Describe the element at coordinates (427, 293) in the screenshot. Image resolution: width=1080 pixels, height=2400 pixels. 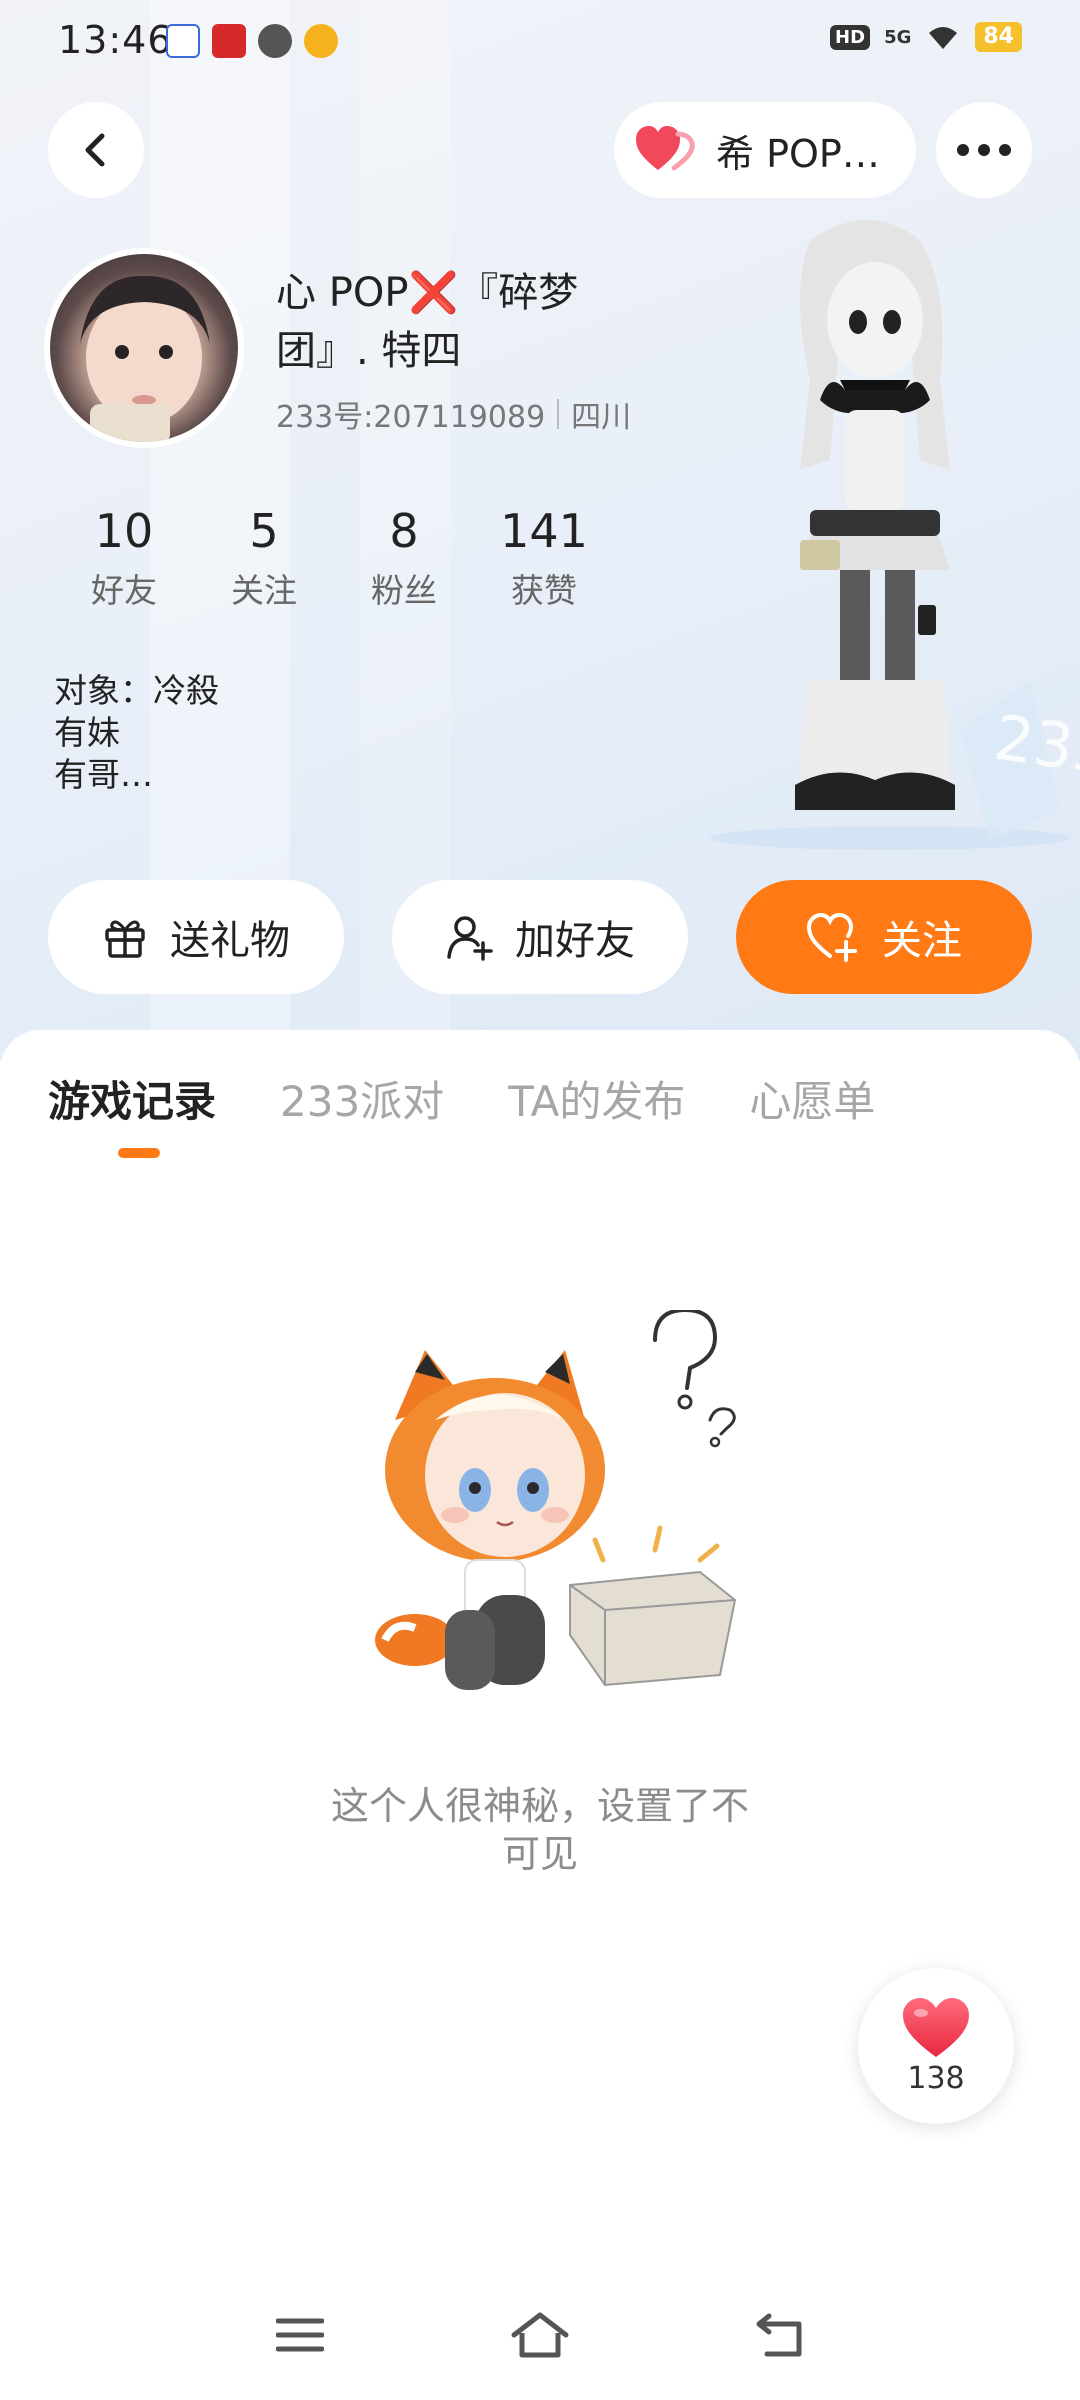
I see `nickname-line: 心 POP❌『碎梦` at that location.